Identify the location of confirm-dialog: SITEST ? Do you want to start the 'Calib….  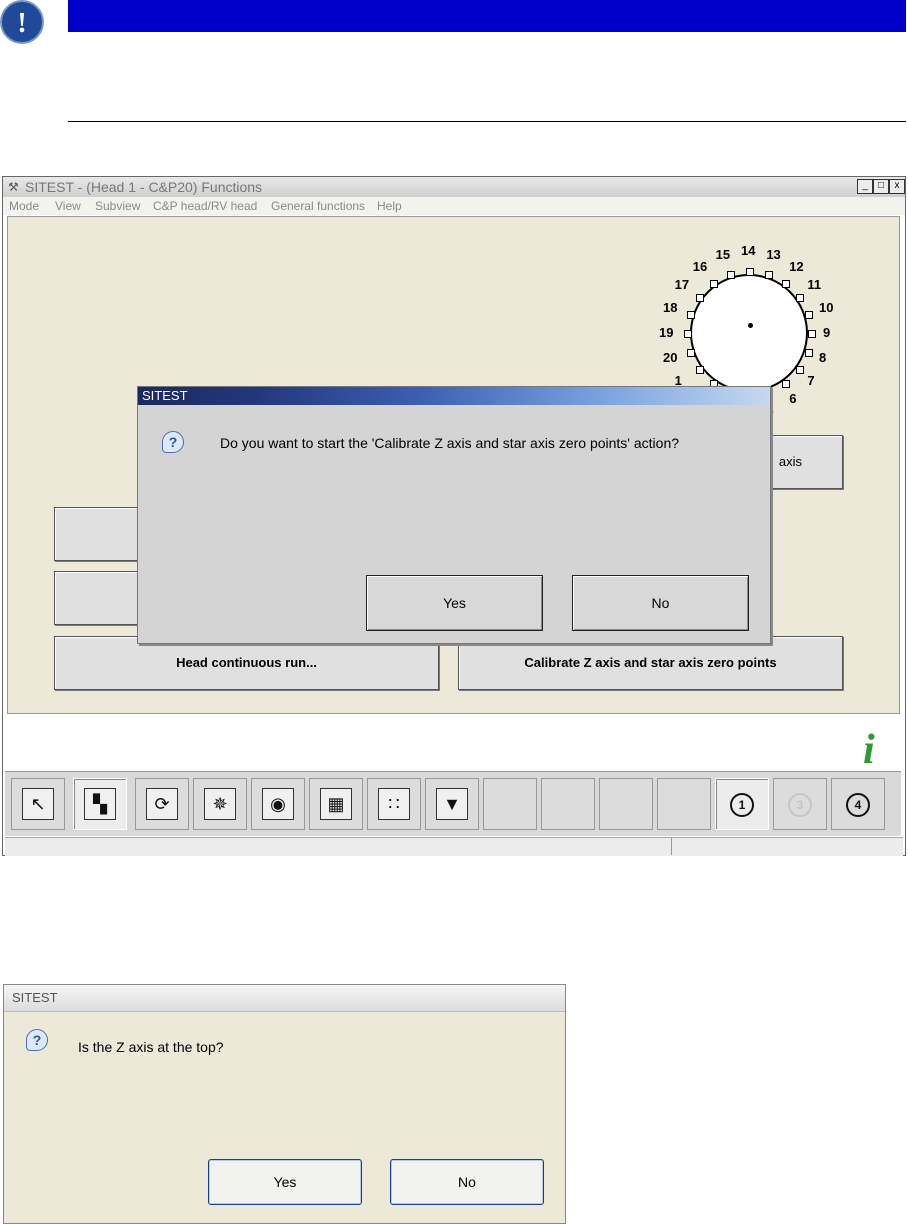
(454, 515).